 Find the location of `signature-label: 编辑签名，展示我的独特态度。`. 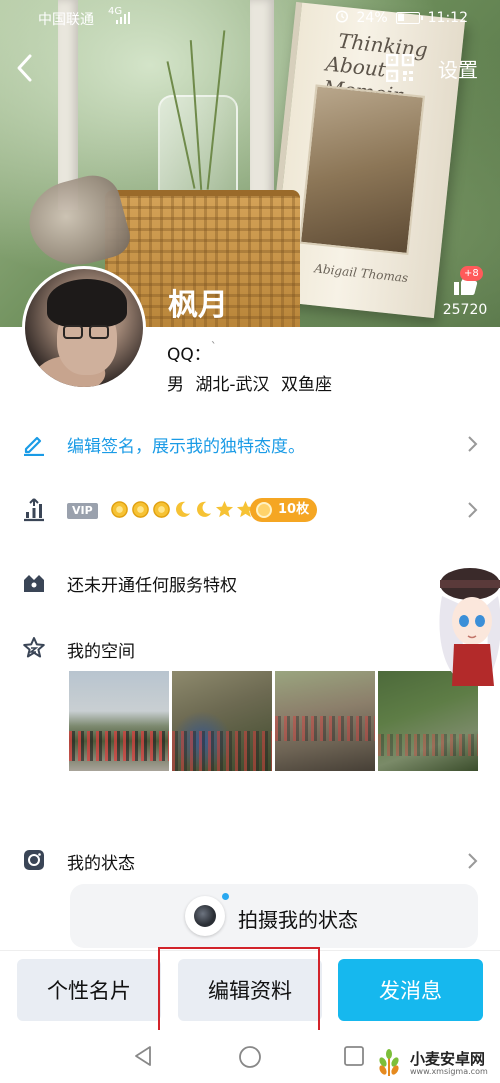

signature-label: 编辑签名，展示我的独特态度。 is located at coordinates (186, 447).